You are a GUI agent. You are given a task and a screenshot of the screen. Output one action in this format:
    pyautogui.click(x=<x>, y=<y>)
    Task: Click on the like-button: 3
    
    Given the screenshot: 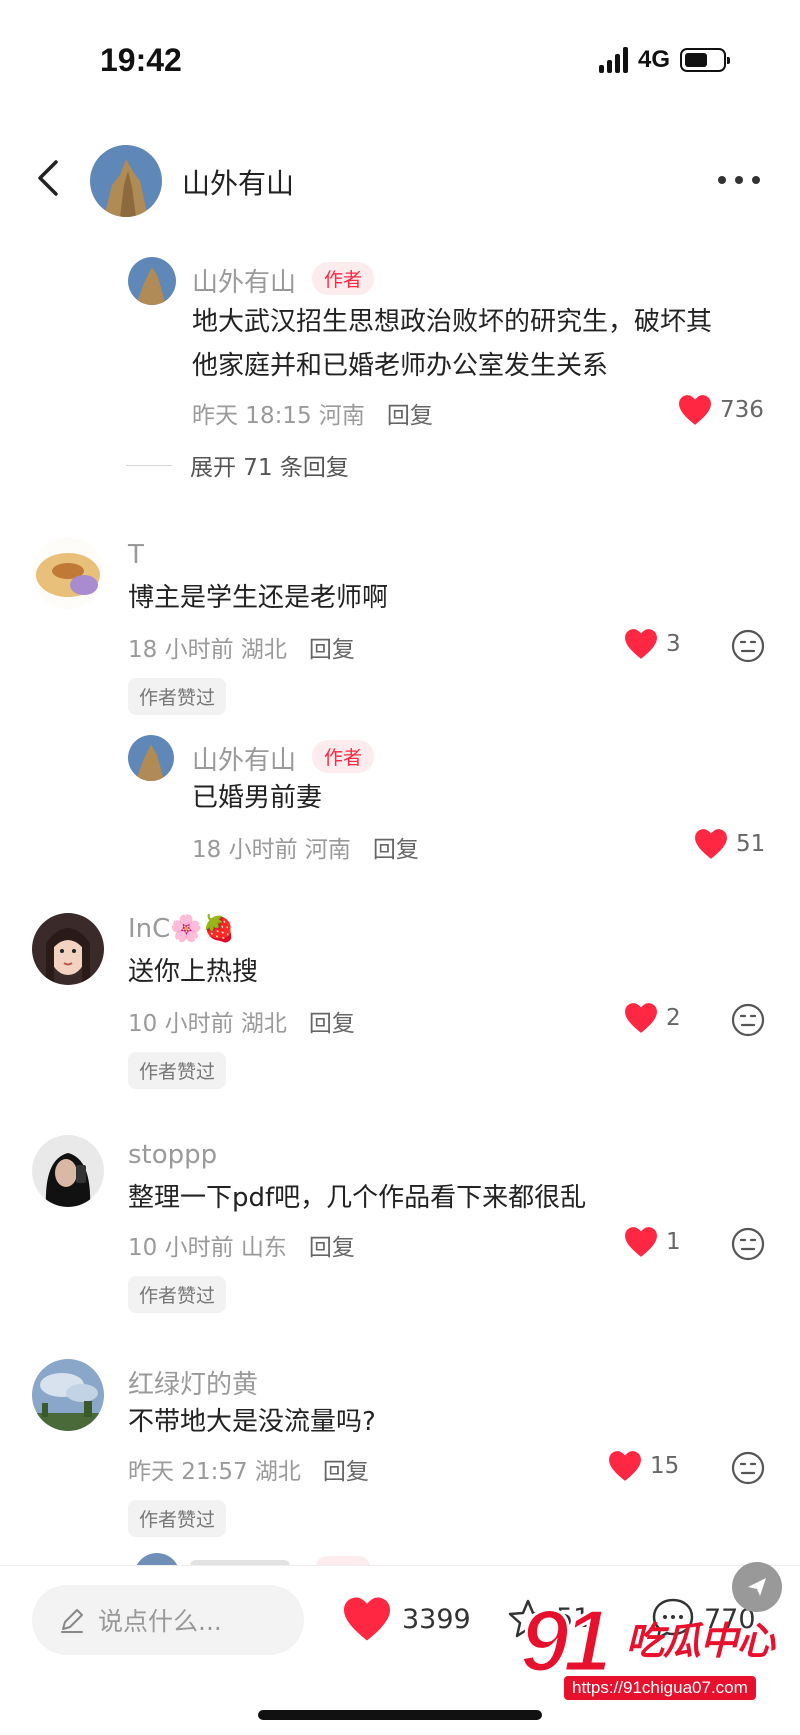 What is the action you would take?
    pyautogui.click(x=652, y=644)
    